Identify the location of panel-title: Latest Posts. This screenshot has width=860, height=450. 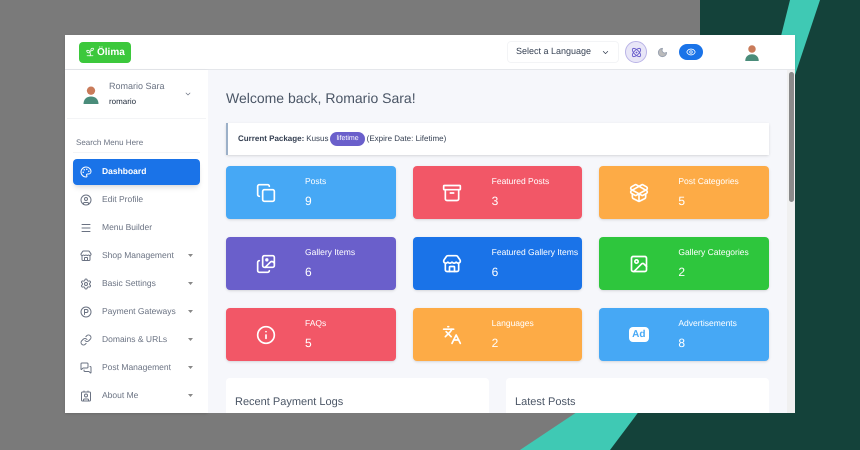
(545, 402).